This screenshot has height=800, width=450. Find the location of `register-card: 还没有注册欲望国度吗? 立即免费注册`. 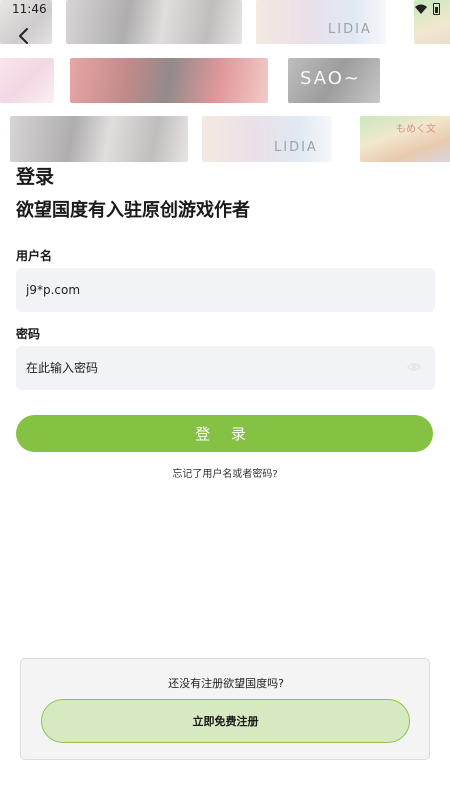

register-card: 还没有注册欲望国度吗? 立即免费注册 is located at coordinates (225, 709).